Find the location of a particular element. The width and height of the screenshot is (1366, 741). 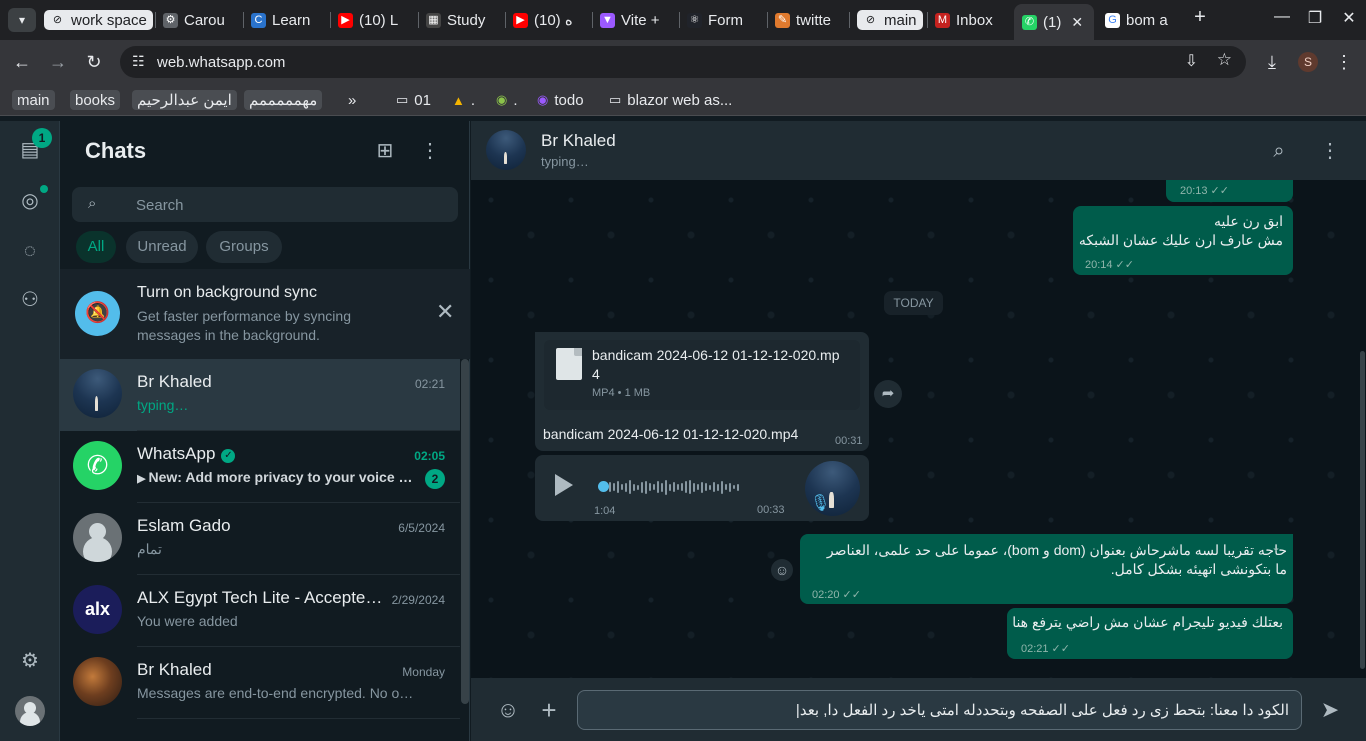

bookmark: ◉. is located at coordinates (507, 100).